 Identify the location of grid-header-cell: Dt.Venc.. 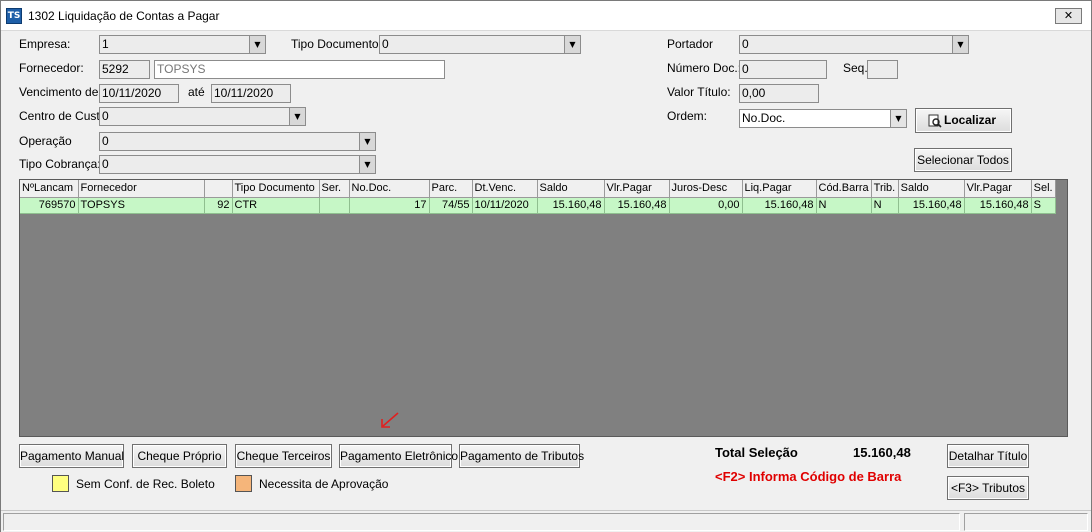
(505, 189).